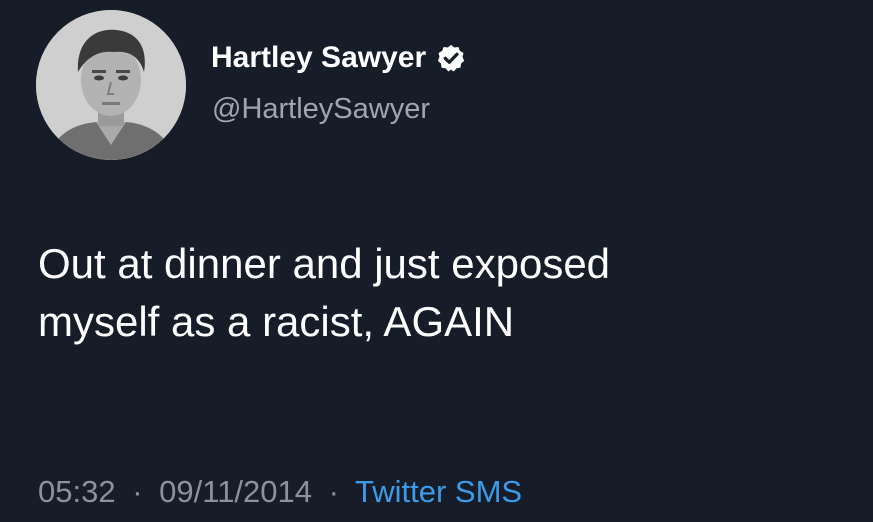 The height and width of the screenshot is (522, 873). What do you see at coordinates (324, 263) in the screenshot?
I see `tweet-text-line: Out at dinner and just exposed` at bounding box center [324, 263].